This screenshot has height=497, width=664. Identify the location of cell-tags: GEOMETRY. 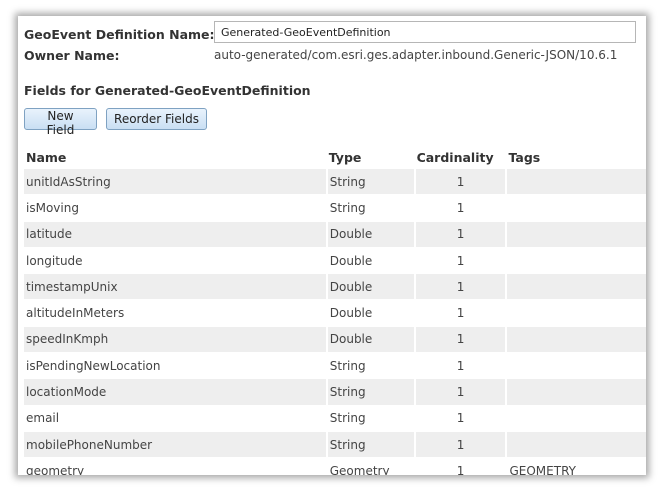
(575, 466).